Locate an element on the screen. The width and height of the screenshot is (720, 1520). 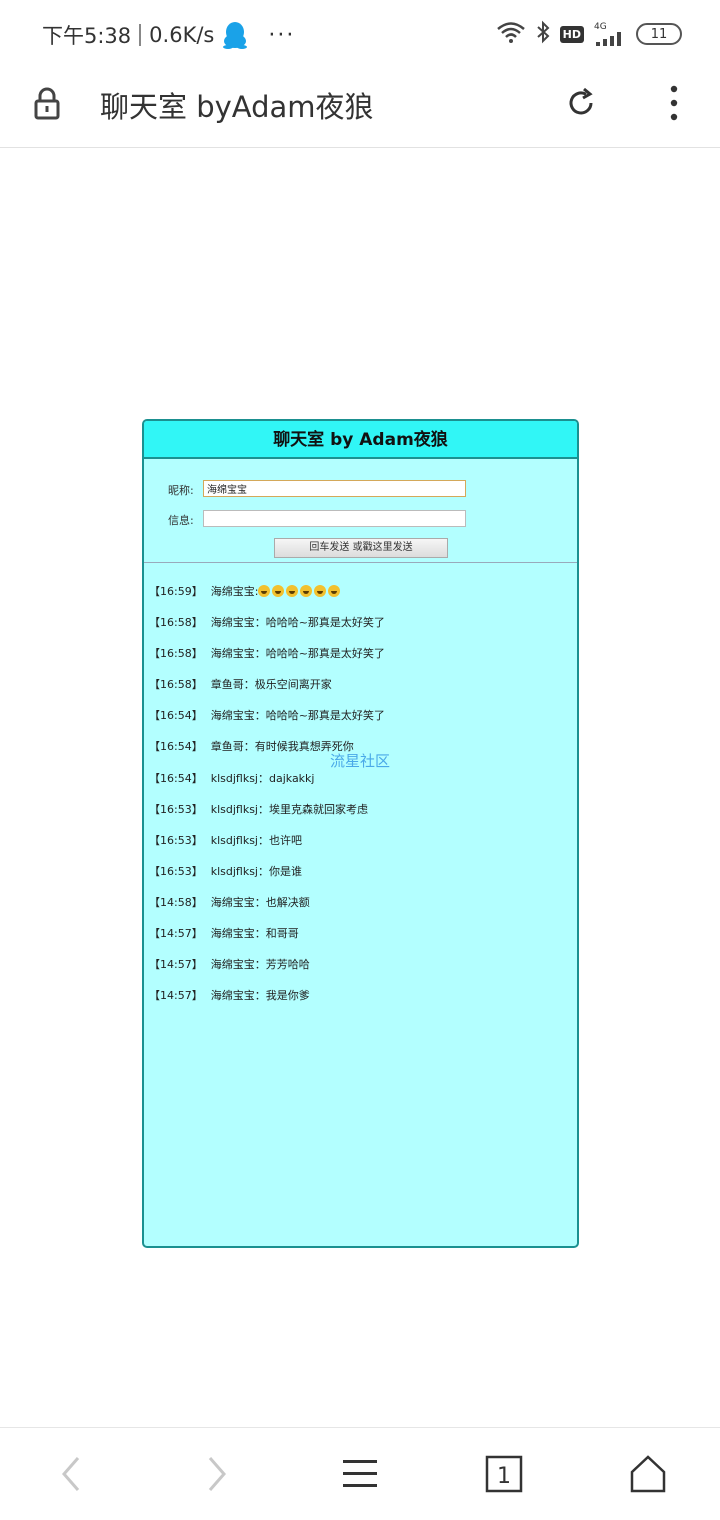
qq-penguin-icon is located at coordinates (235, 35).